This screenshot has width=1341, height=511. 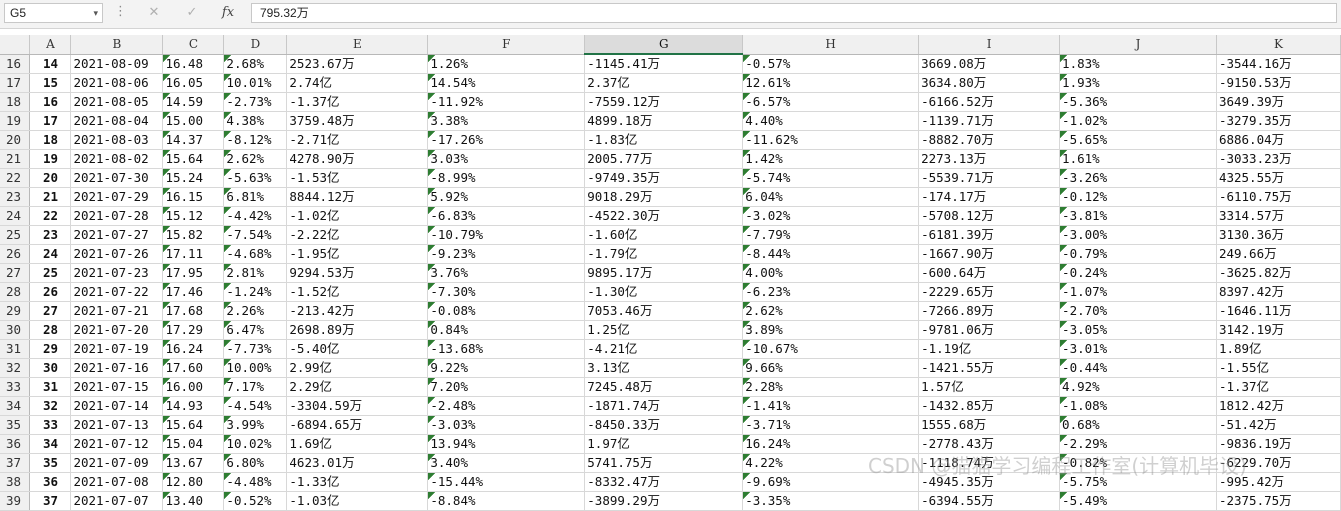 I want to click on cell-j: -2.29%, so click(x=1138, y=444).